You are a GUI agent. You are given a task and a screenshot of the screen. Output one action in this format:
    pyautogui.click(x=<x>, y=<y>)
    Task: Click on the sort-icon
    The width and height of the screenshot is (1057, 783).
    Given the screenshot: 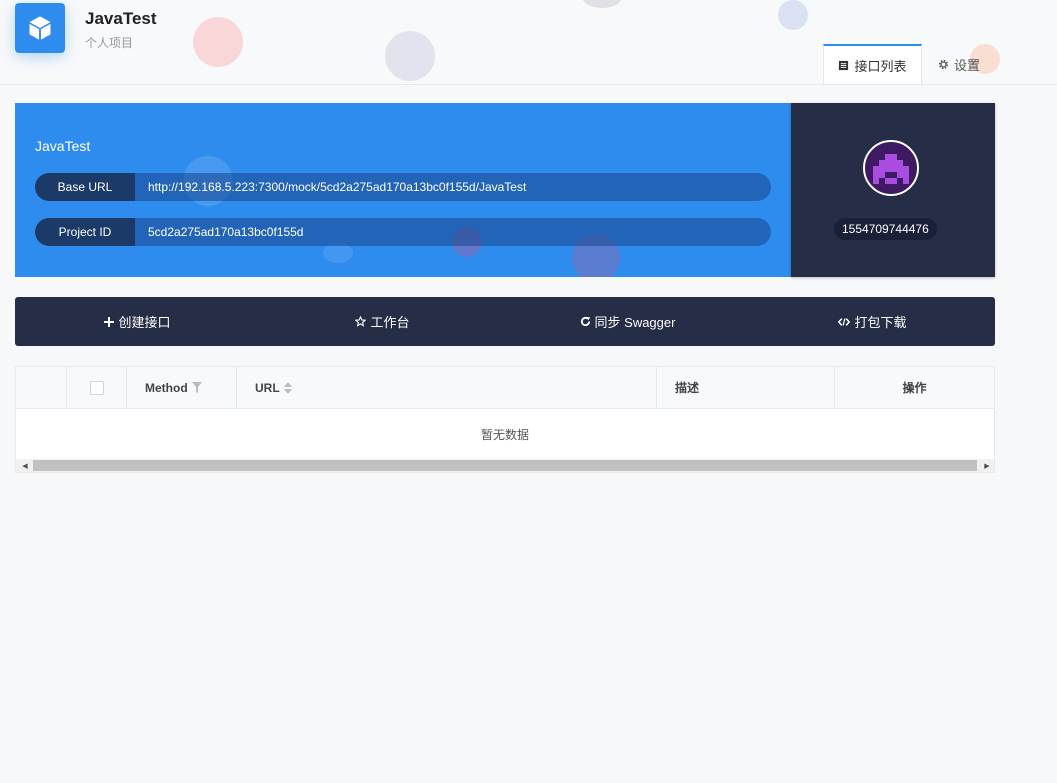 What is the action you would take?
    pyautogui.click(x=287, y=387)
    